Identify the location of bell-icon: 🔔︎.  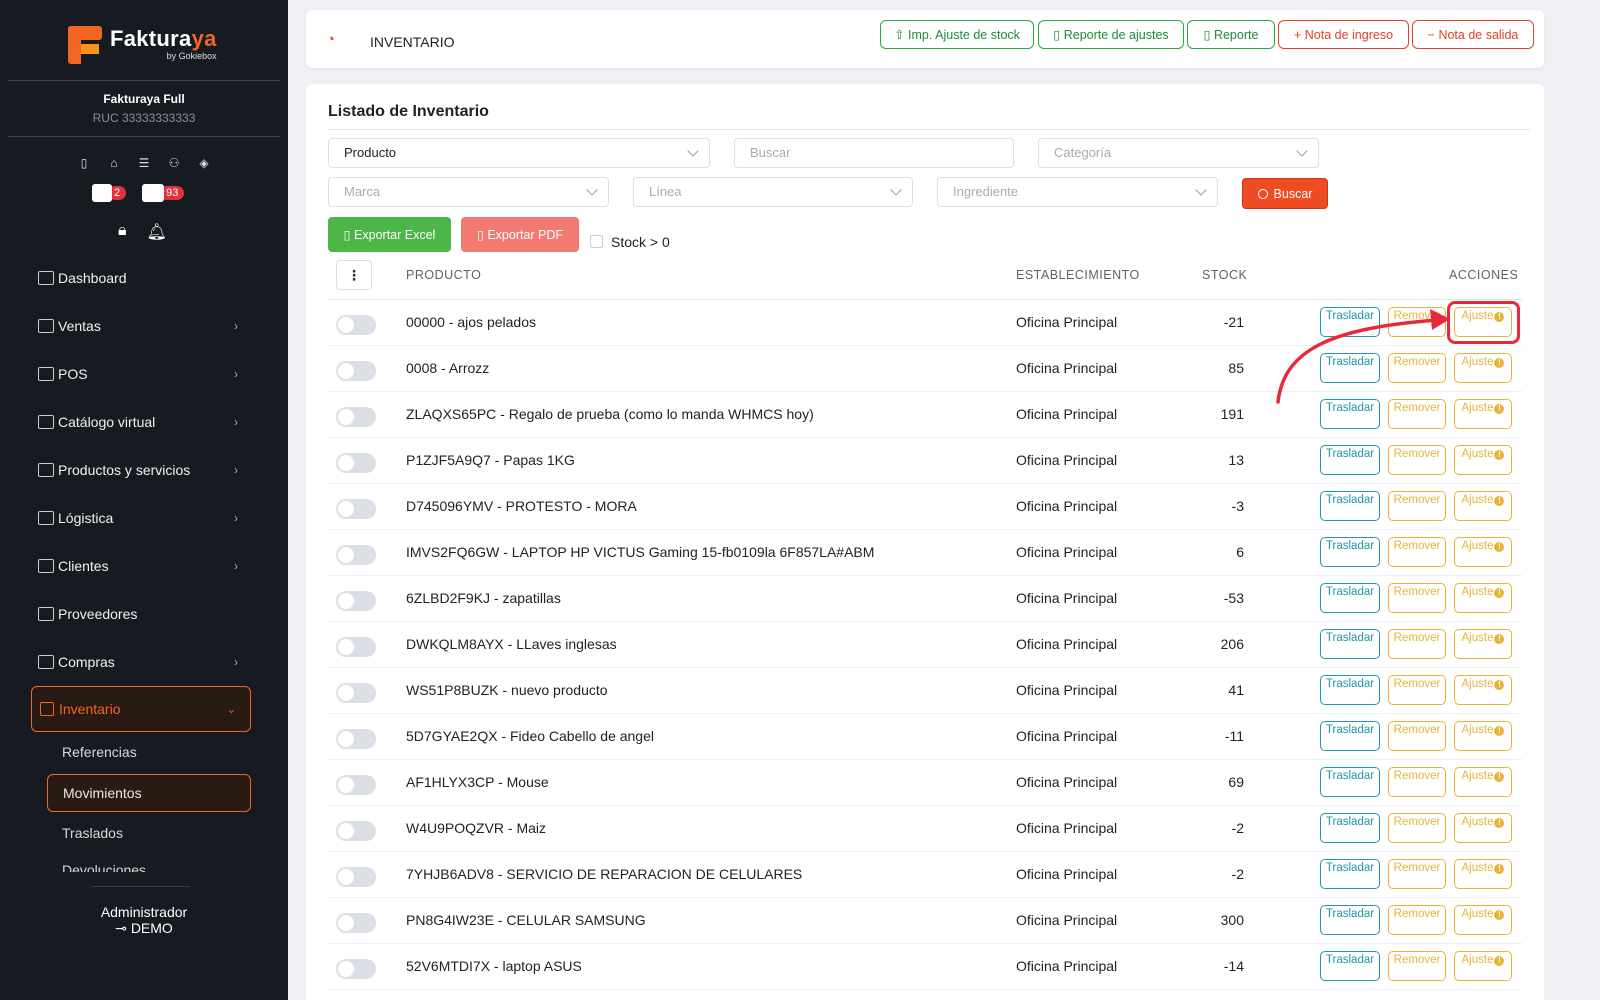
(157, 232).